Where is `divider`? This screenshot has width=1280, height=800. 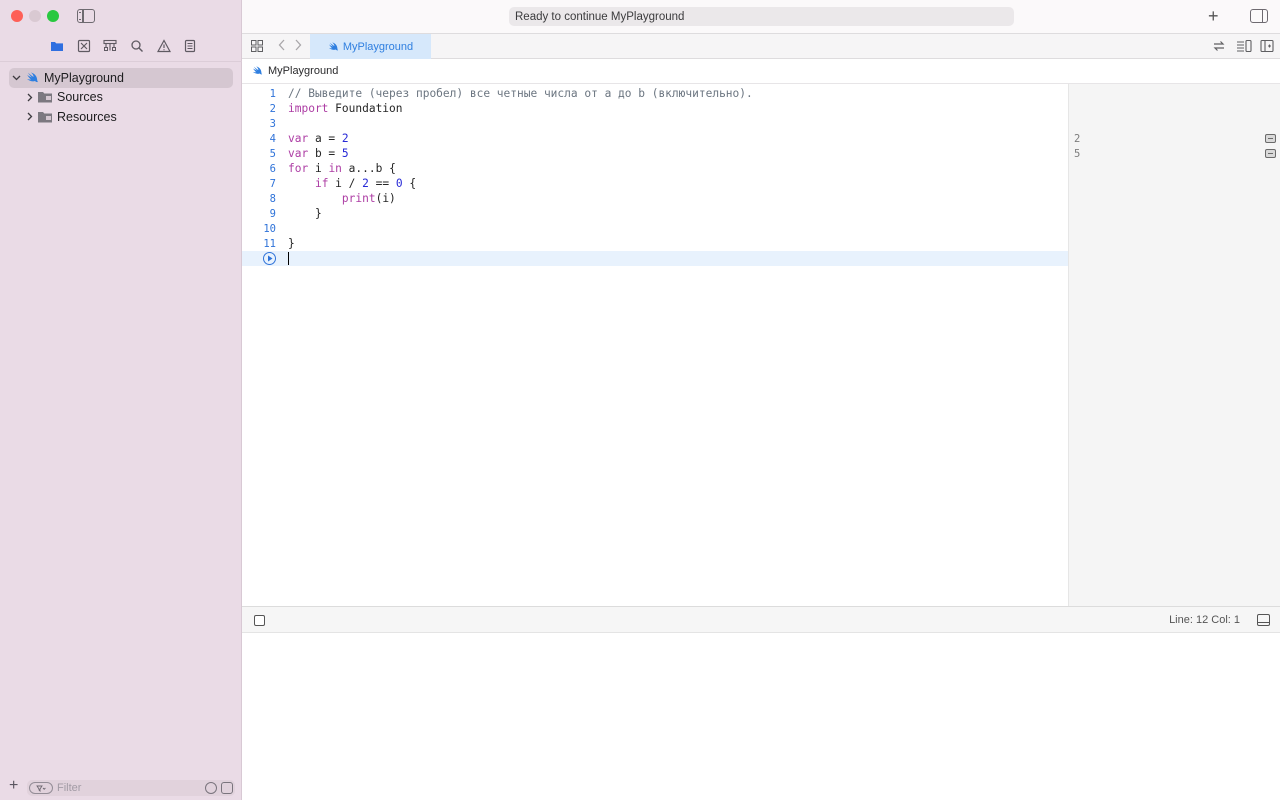 divider is located at coordinates (121, 61).